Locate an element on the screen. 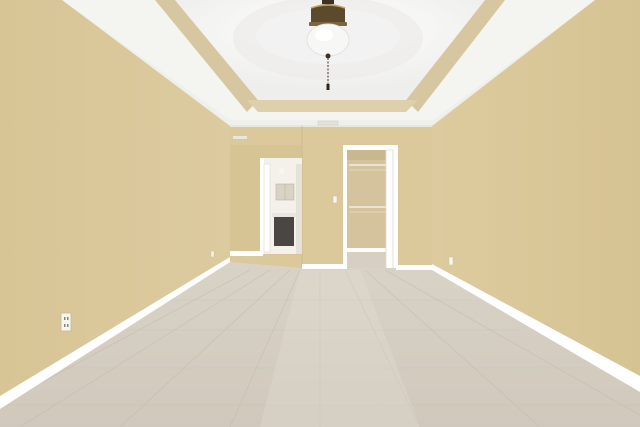 The image size is (640, 427). closet-floor-baseboard is located at coordinates (367, 250).